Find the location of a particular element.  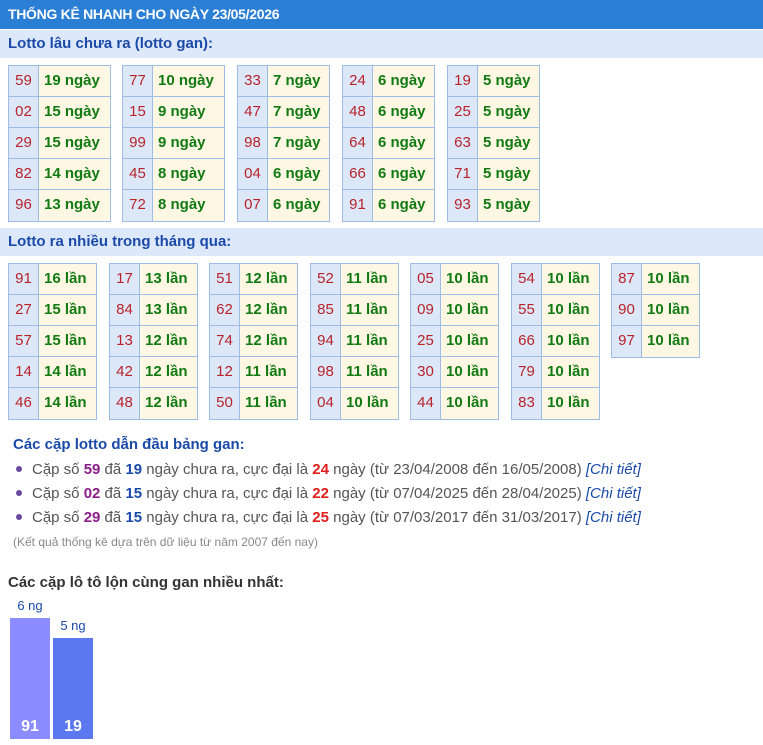

gan-row: 91 6 ngày is located at coordinates (388, 205).